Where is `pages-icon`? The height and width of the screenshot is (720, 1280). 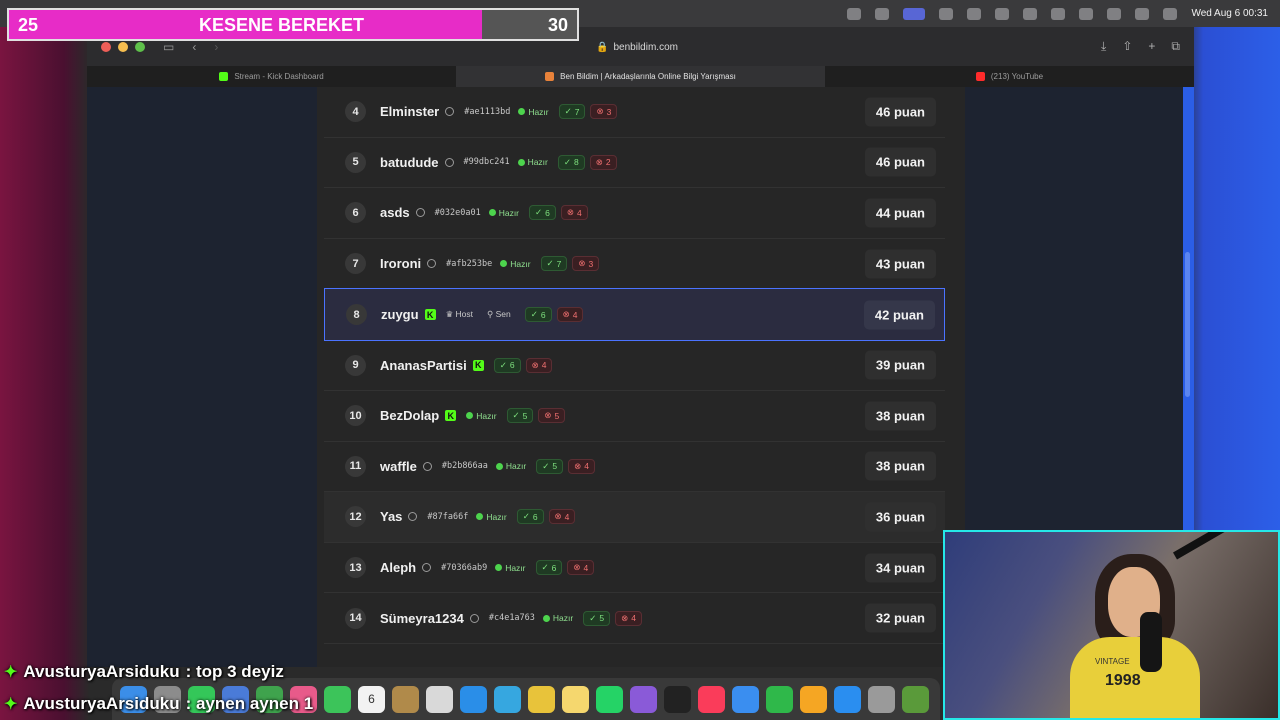 pages-icon is located at coordinates (813, 699).